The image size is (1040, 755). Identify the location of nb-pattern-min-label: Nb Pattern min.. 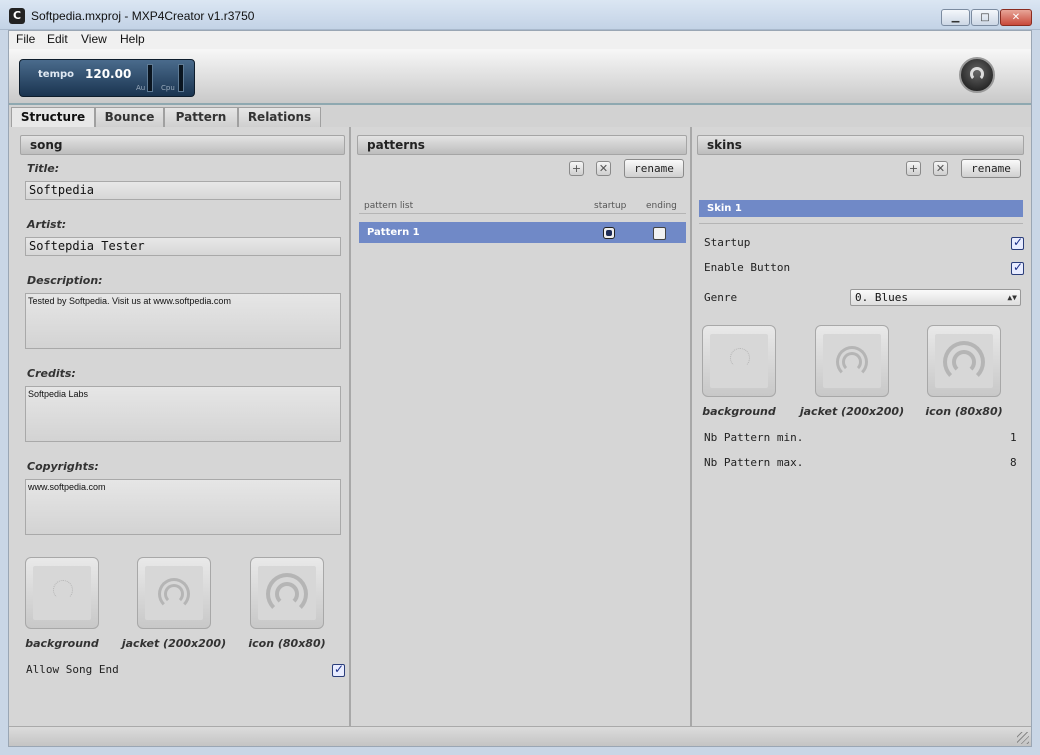
(754, 437).